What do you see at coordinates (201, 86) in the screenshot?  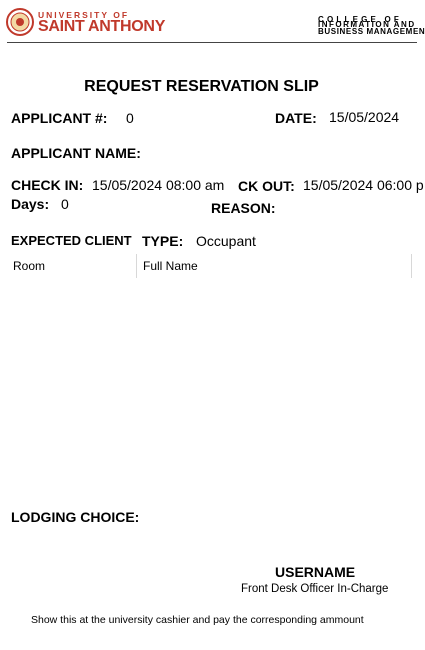 I see `slip-title: REQUEST RESERVATION SLIP` at bounding box center [201, 86].